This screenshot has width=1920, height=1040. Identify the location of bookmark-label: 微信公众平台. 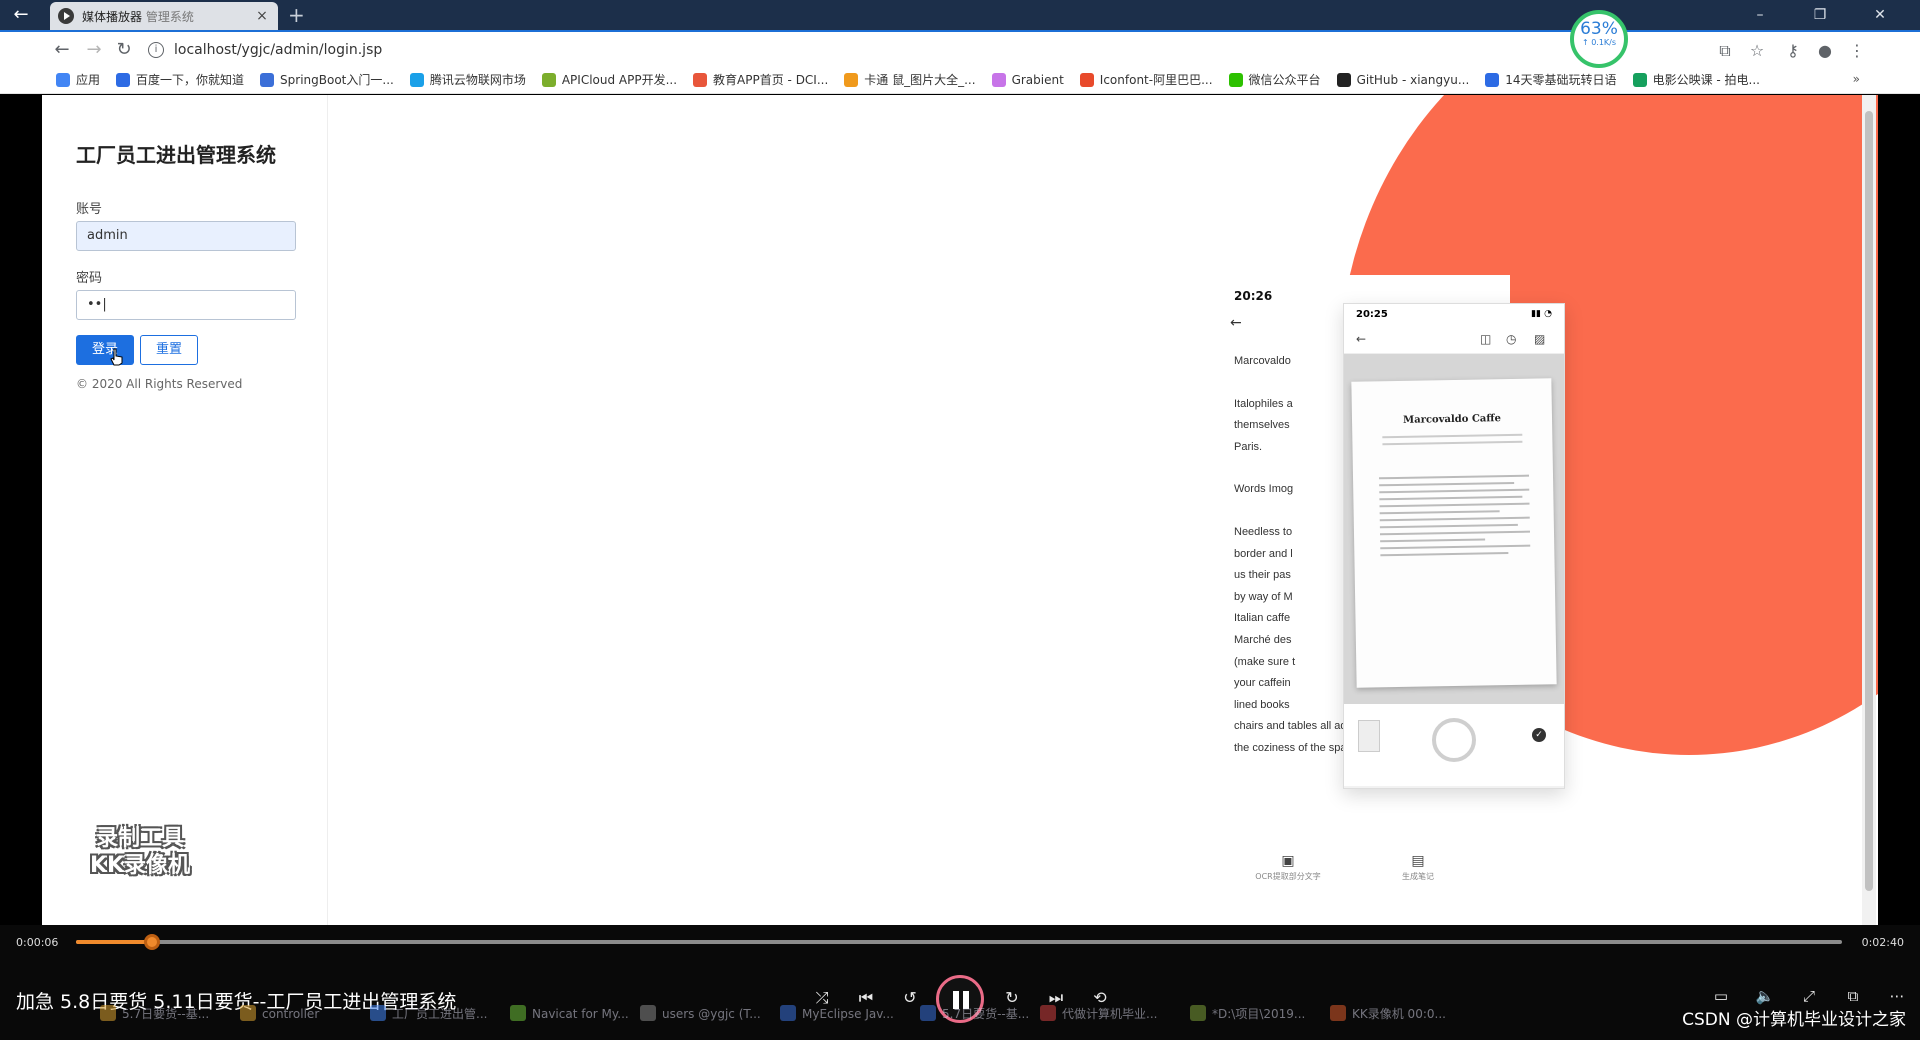
(1284, 80).